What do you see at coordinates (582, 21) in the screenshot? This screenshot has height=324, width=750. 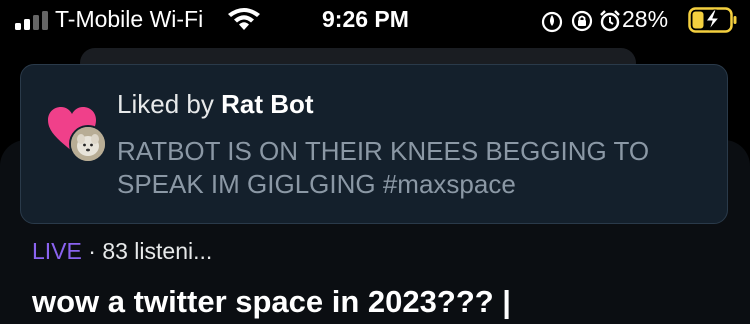 I see `orientation-lock-icon` at bounding box center [582, 21].